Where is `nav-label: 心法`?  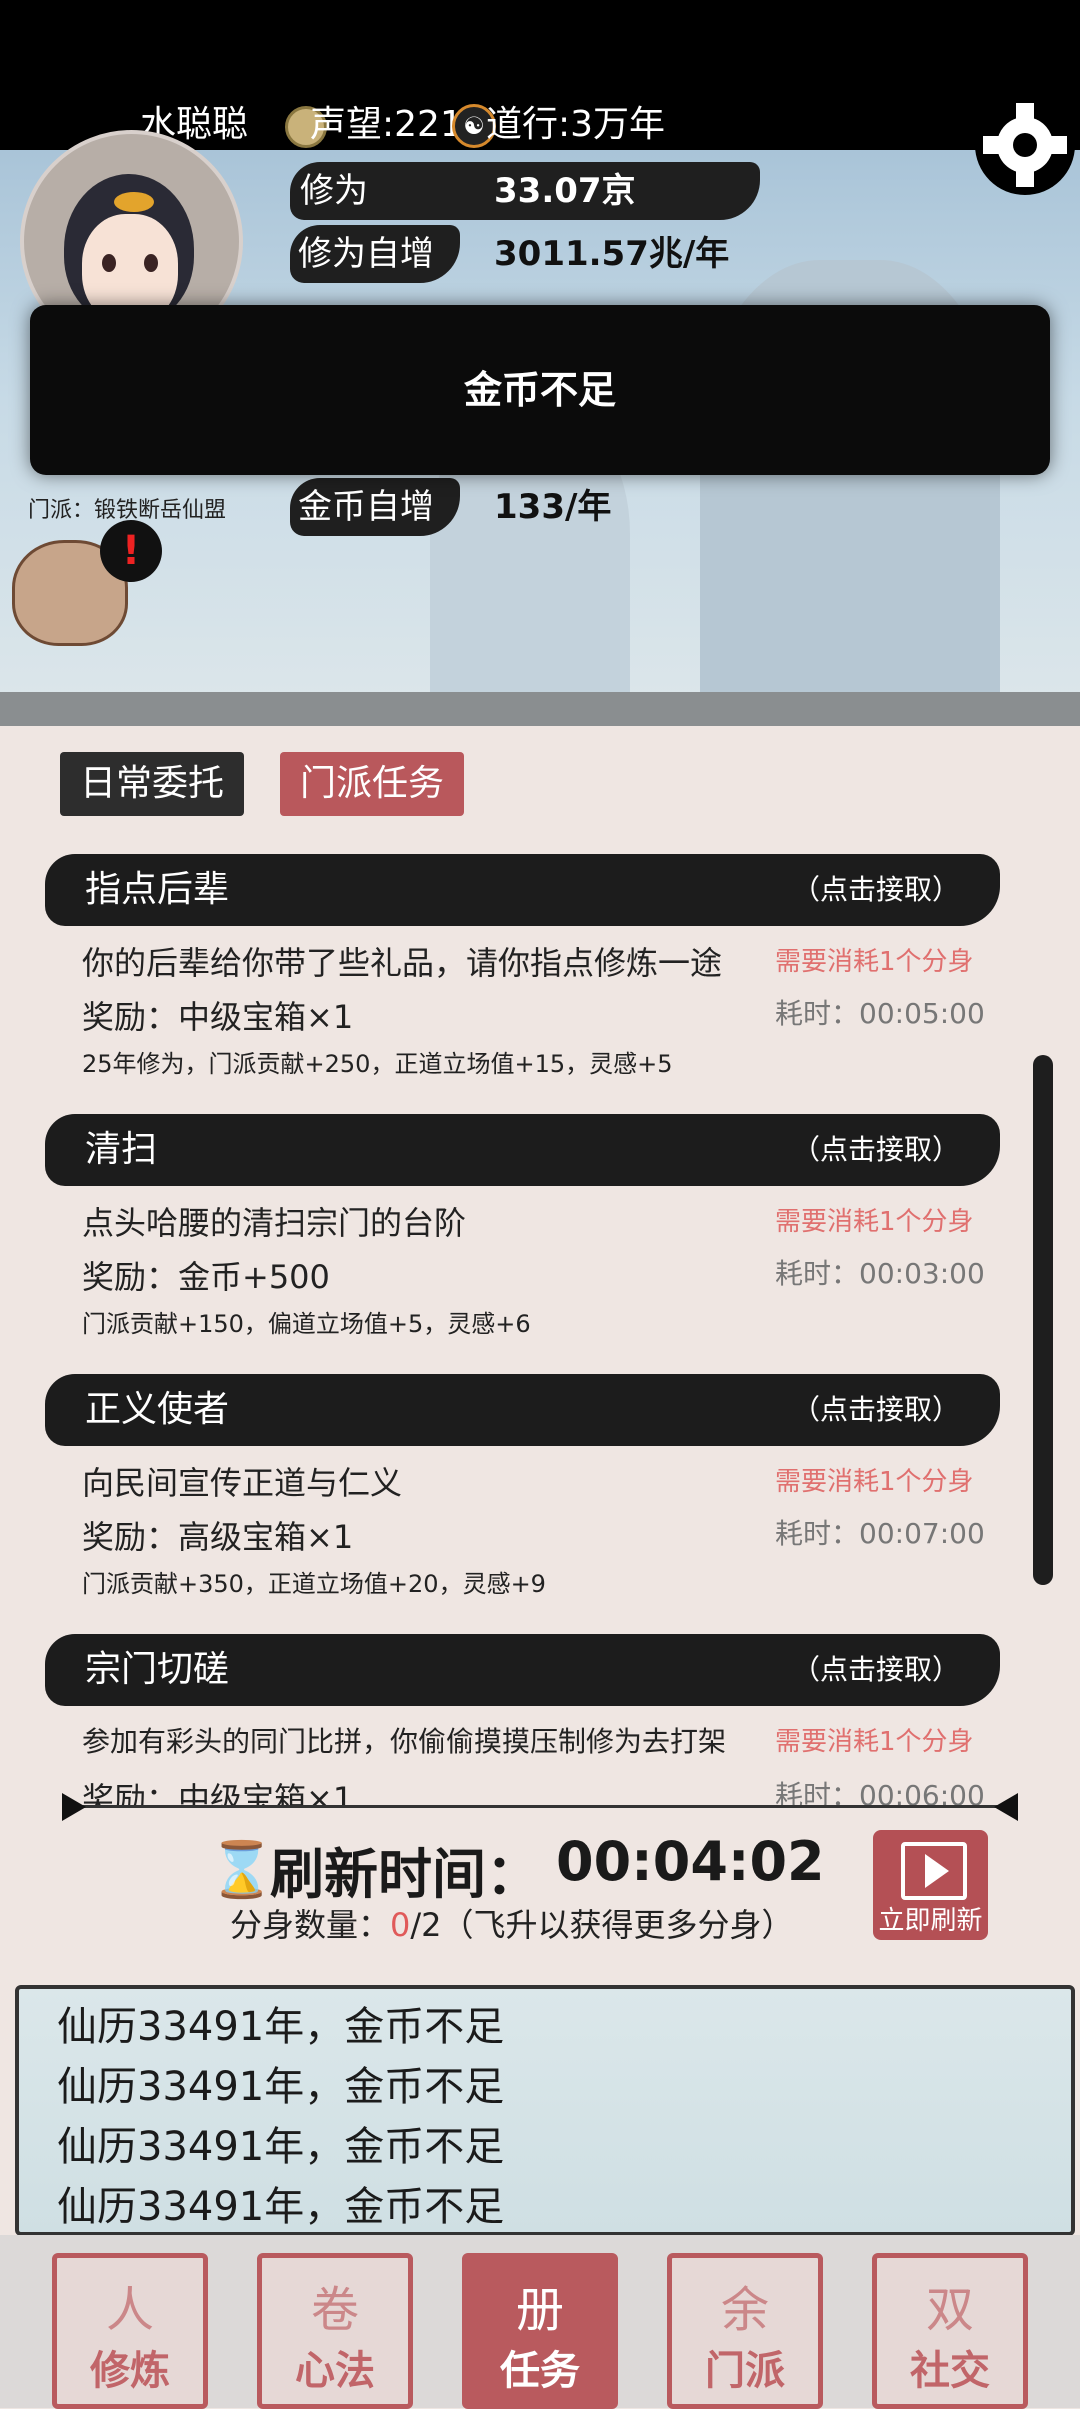 nav-label: 心法 is located at coordinates (335, 2371).